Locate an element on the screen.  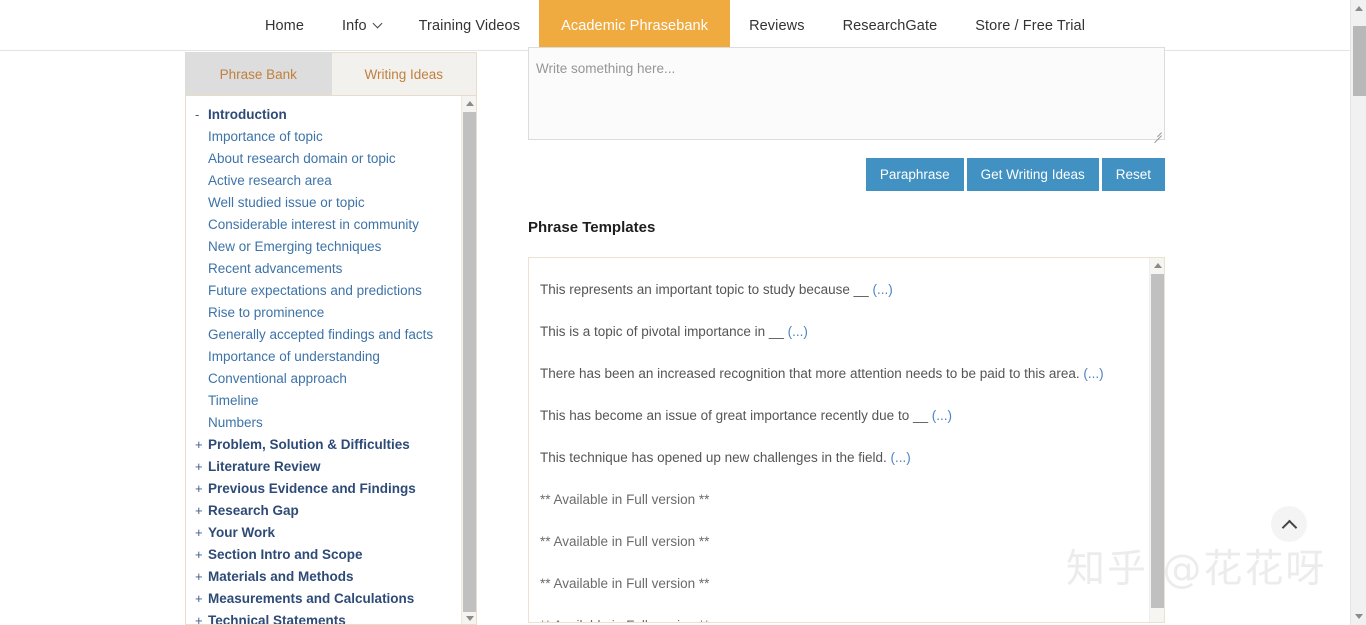
collapse-toggle-icon: - is located at coordinates (201, 115).